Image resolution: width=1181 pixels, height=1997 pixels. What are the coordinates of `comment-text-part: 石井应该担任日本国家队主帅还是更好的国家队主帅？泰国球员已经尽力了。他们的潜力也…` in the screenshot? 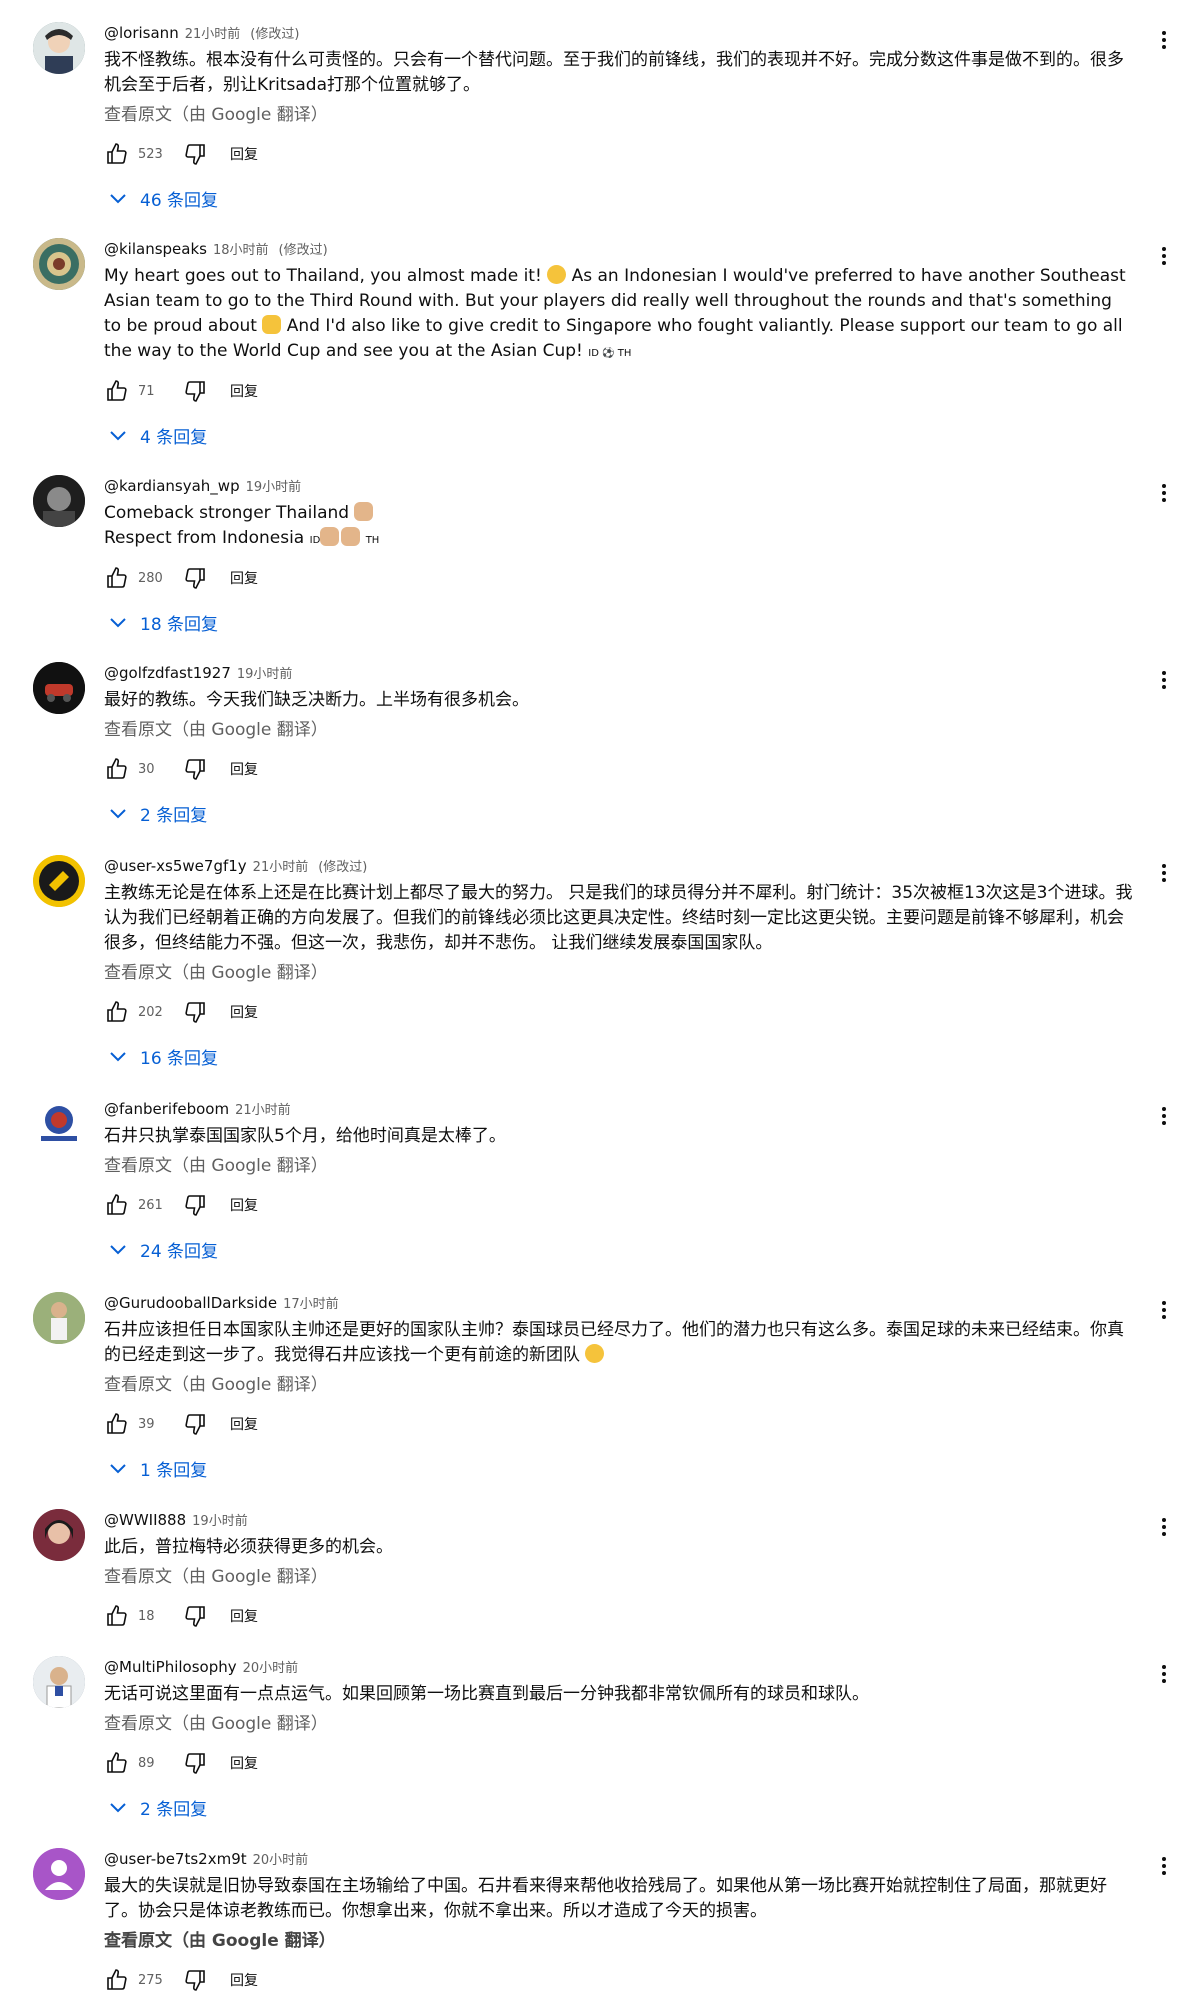 It's located at (614, 1342).